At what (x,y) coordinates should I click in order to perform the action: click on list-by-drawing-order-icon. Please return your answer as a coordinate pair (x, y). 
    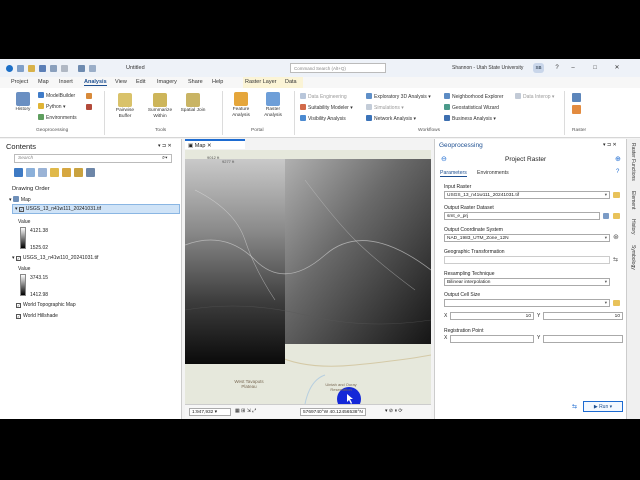
    Looking at the image, I should click on (18, 172).